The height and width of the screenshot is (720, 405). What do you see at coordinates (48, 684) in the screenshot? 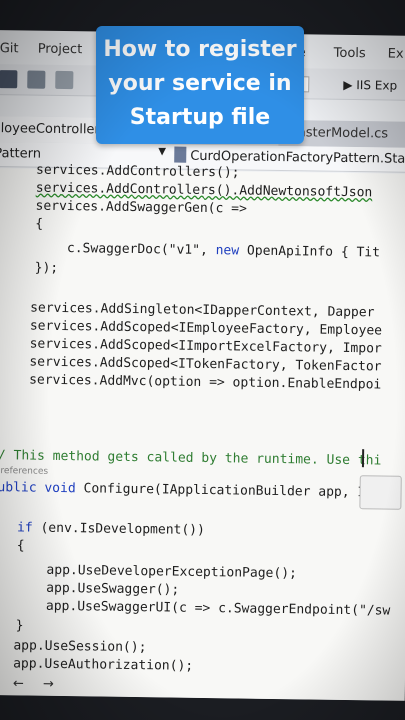
I see `forward-arrow-icon: →` at bounding box center [48, 684].